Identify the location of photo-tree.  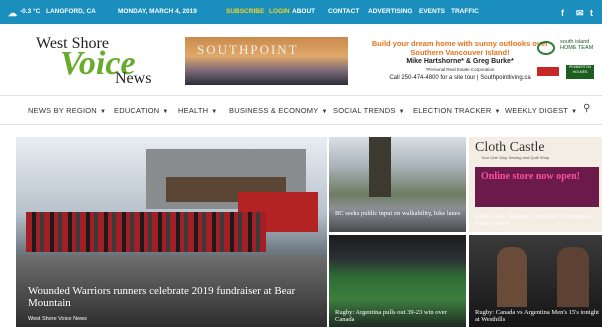
(380, 167).